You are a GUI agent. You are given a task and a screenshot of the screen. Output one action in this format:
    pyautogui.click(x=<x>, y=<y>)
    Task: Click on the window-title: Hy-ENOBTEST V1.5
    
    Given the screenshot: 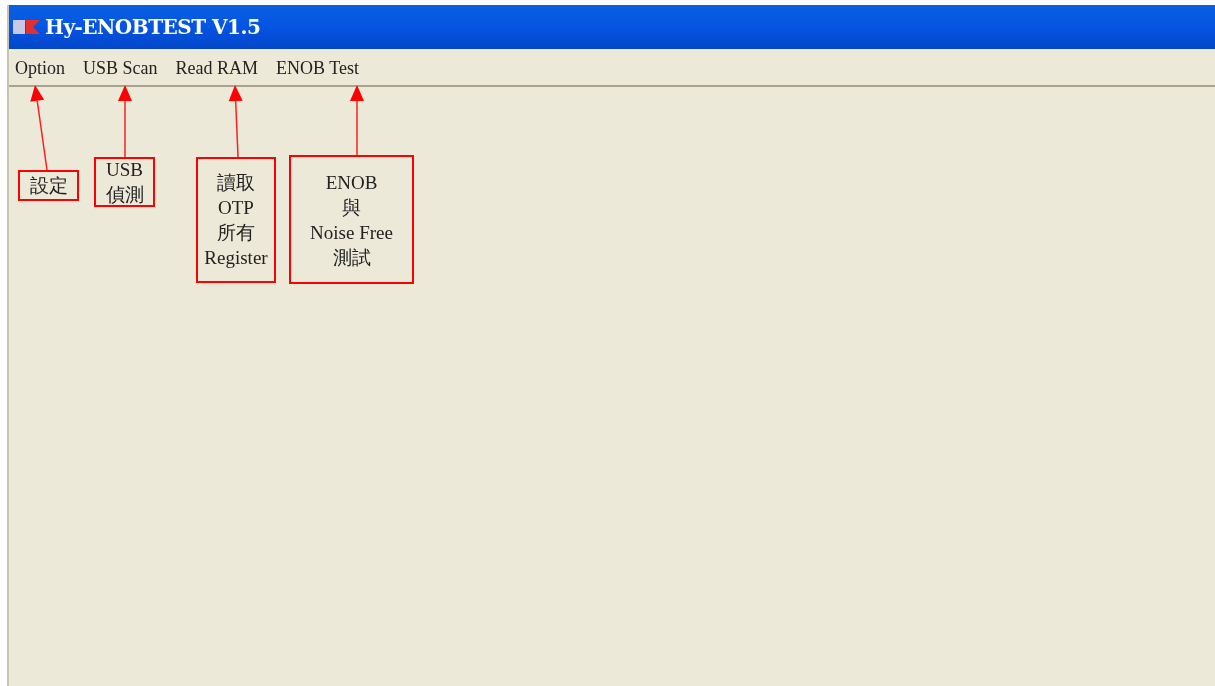 What is the action you would take?
    pyautogui.click(x=153, y=27)
    